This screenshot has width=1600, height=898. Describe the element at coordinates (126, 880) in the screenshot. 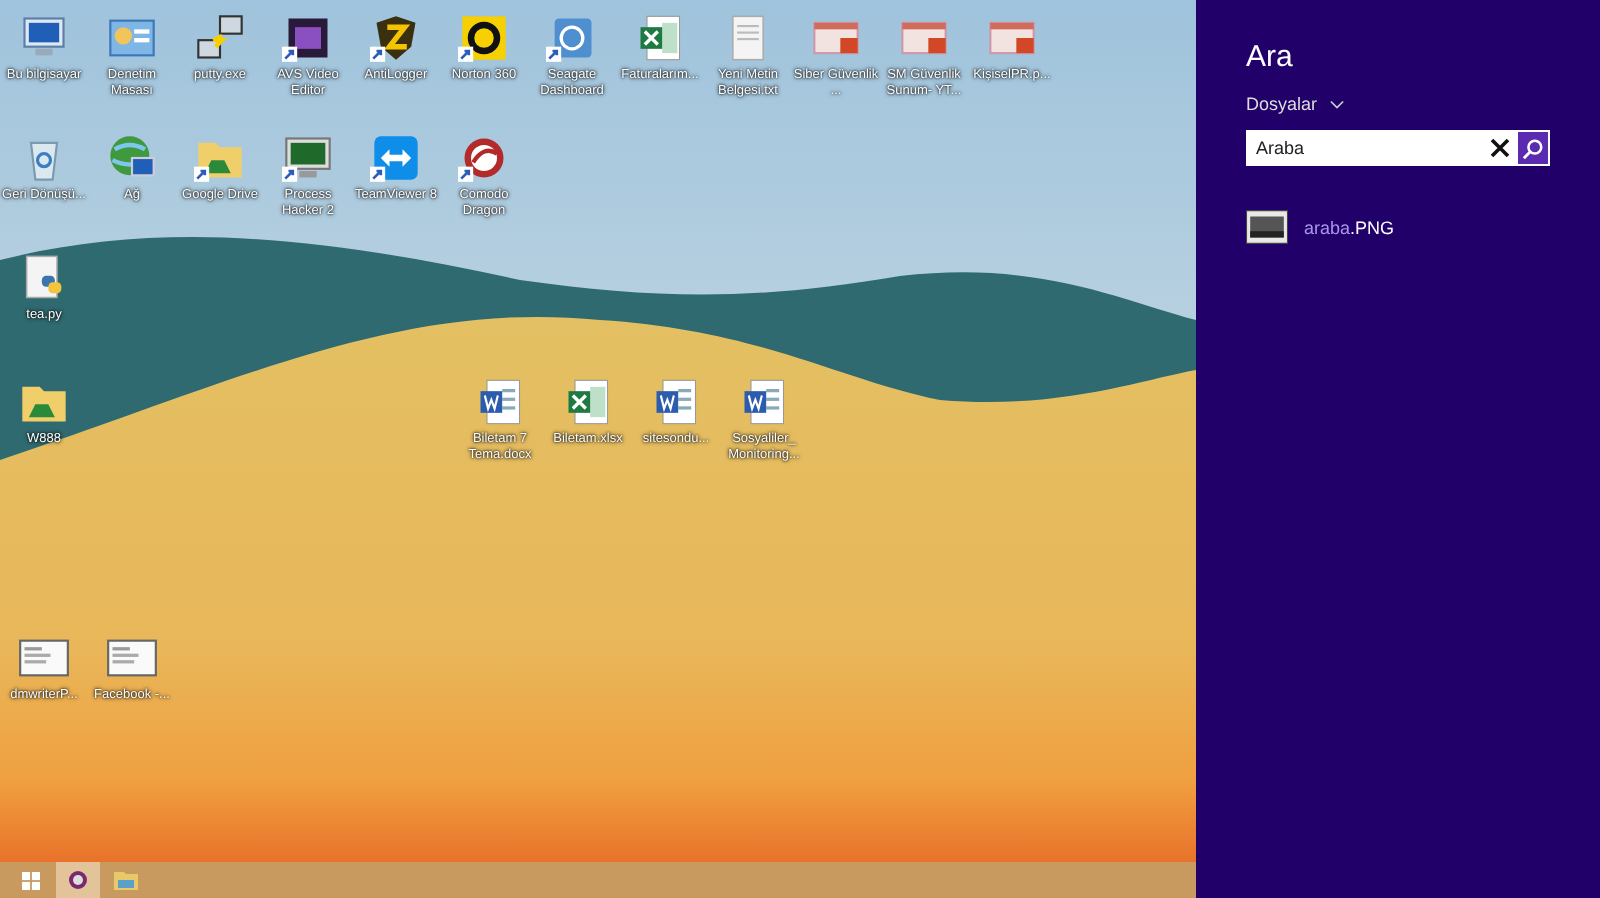

I see `folder-icon` at that location.